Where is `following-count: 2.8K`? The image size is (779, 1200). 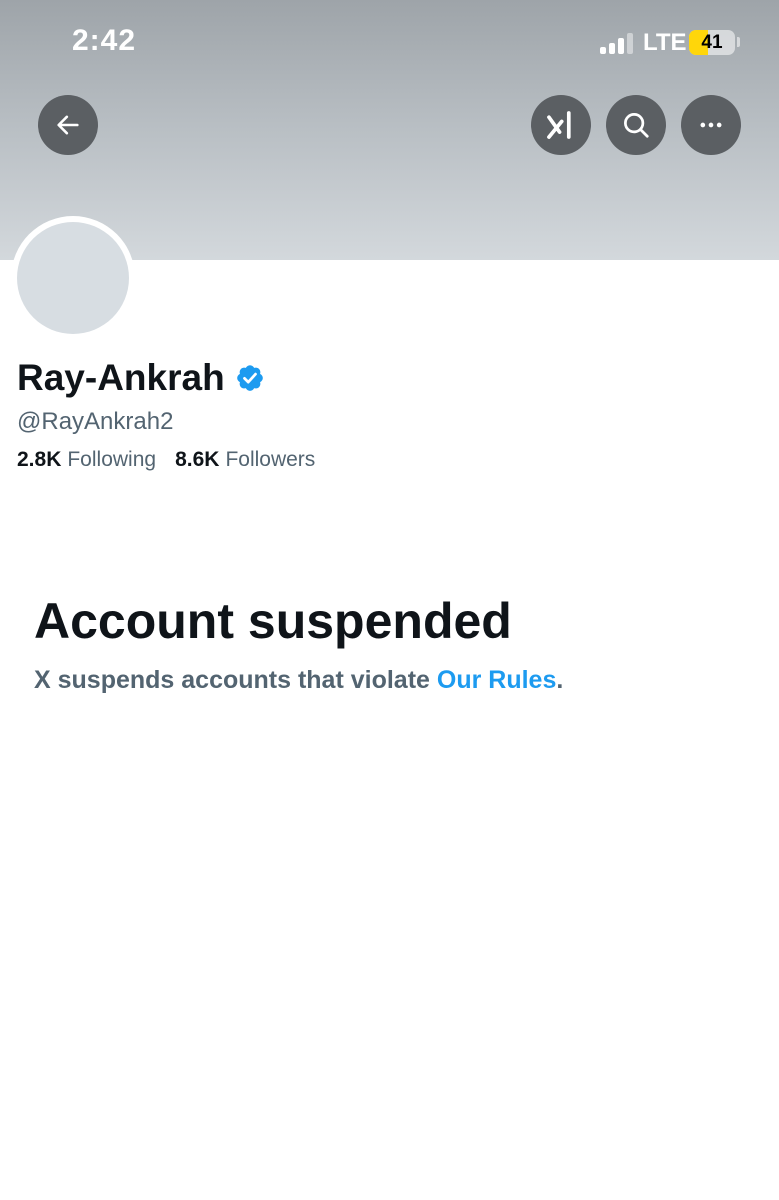
following-count: 2.8K is located at coordinates (39, 459).